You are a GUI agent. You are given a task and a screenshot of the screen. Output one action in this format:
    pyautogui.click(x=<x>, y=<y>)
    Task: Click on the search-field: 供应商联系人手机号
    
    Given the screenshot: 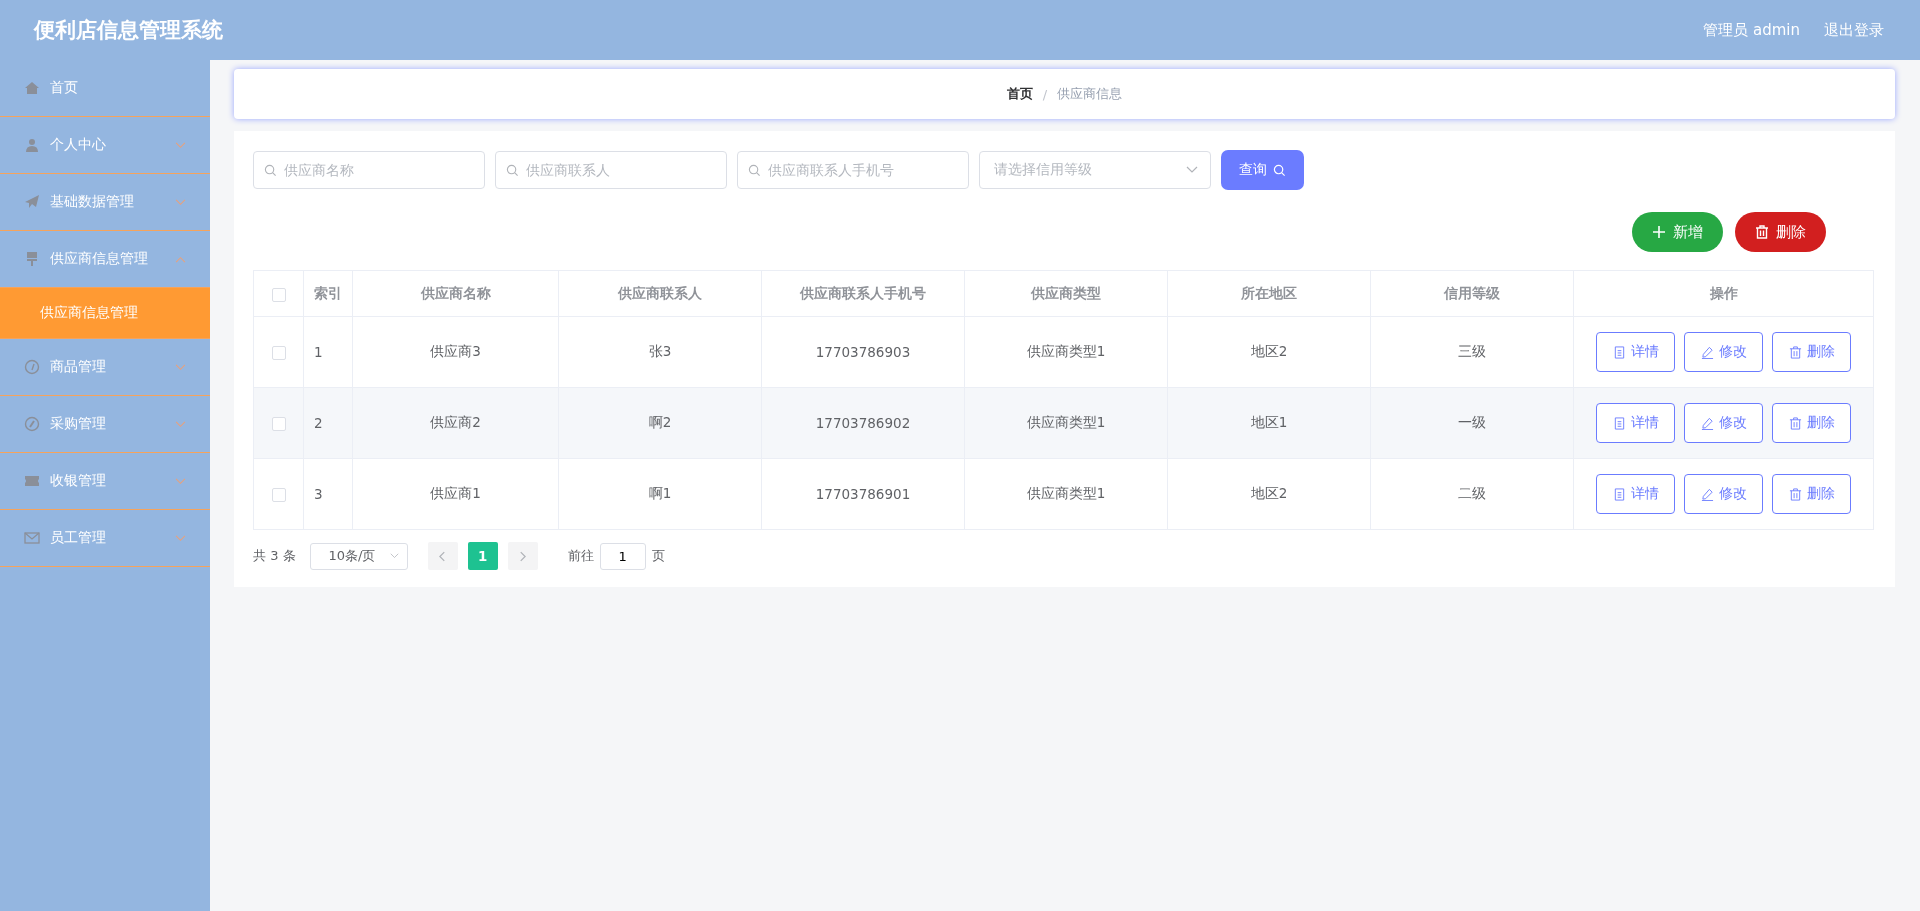 What is the action you would take?
    pyautogui.click(x=853, y=170)
    